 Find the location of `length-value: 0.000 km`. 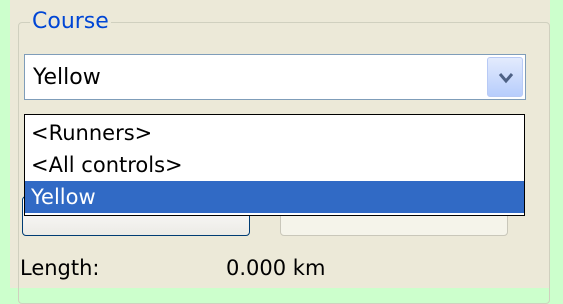

length-value: 0.000 km is located at coordinates (276, 268).